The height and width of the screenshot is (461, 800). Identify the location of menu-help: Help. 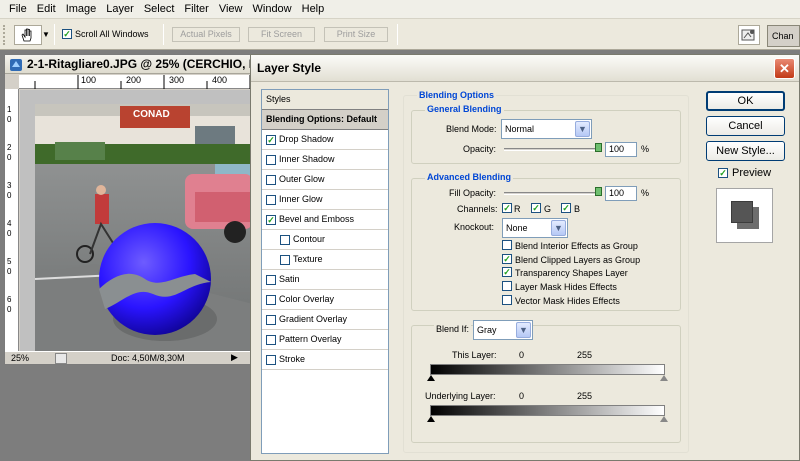
(313, 9).